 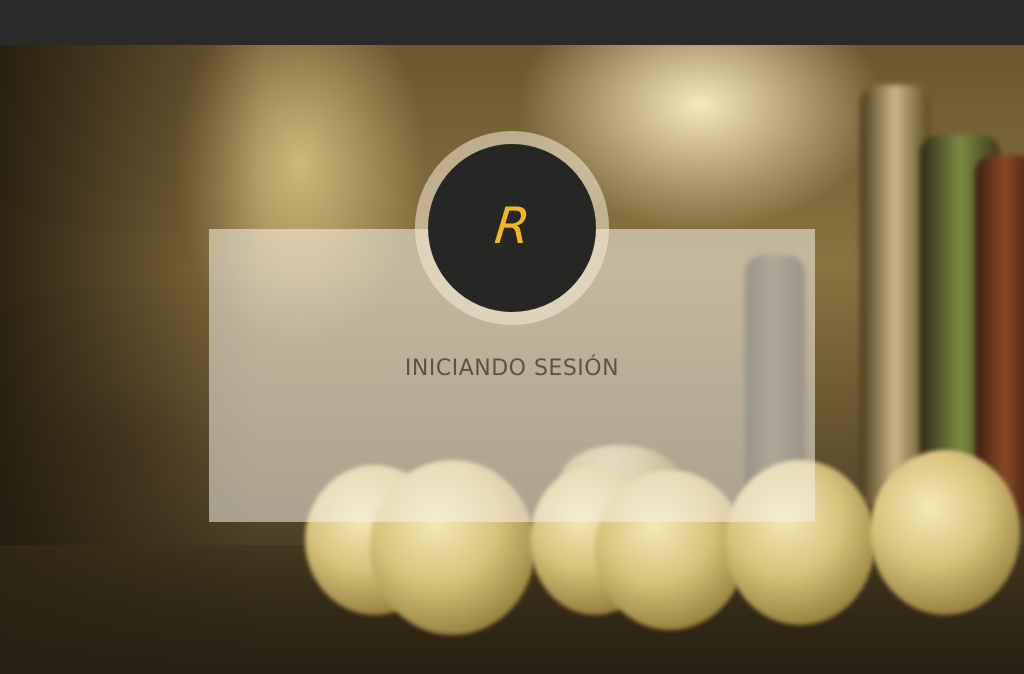 I want to click on login-status-text: INICIANDO SESIÓN, so click(x=512, y=368).